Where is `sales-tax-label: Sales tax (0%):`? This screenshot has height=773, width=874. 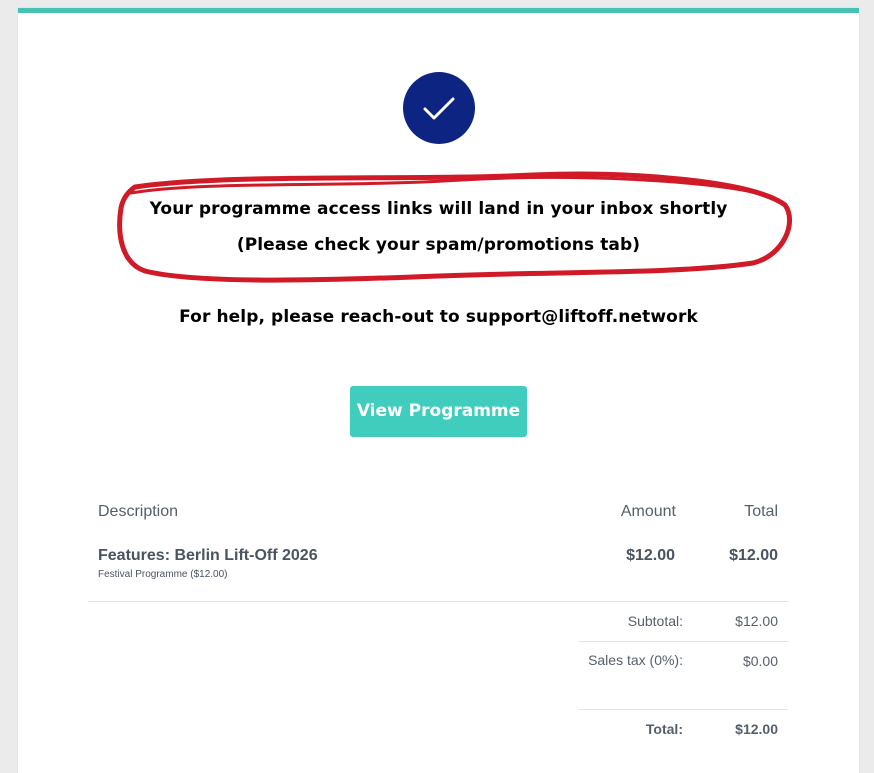 sales-tax-label: Sales tax (0%): is located at coordinates (635, 660).